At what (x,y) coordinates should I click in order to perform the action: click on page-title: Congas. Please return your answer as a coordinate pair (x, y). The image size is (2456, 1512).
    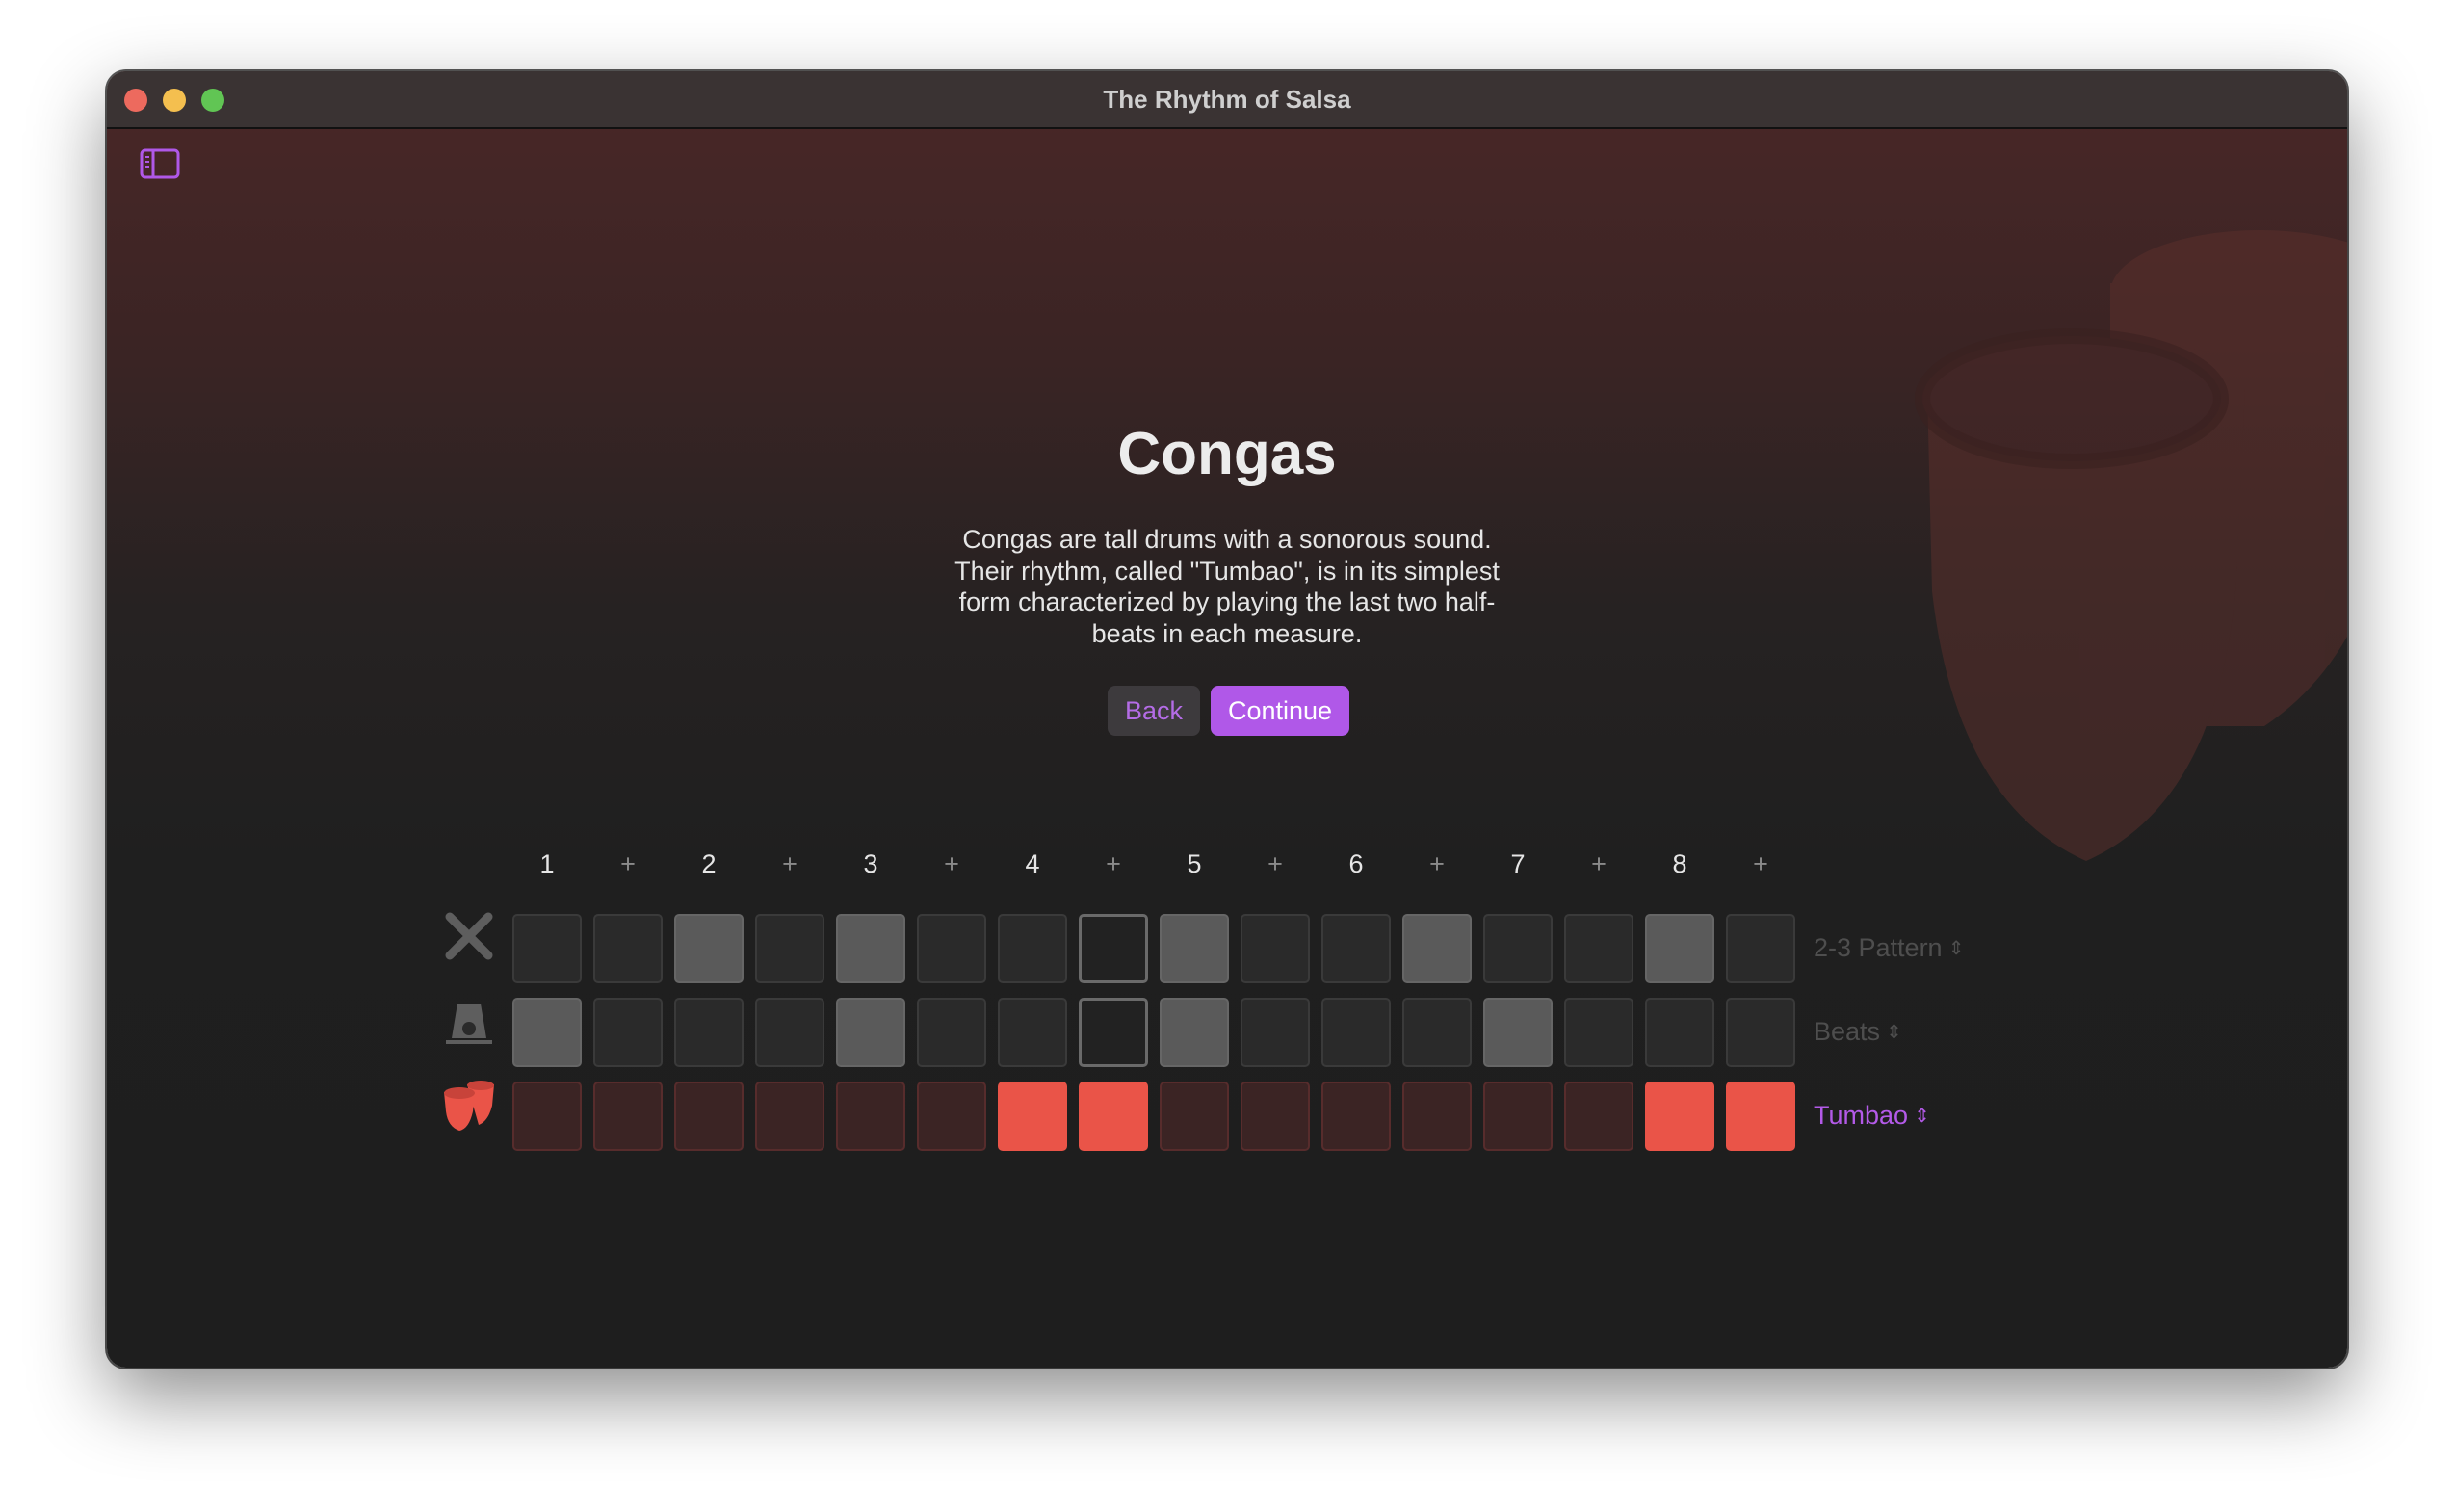
    Looking at the image, I should click on (1227, 454).